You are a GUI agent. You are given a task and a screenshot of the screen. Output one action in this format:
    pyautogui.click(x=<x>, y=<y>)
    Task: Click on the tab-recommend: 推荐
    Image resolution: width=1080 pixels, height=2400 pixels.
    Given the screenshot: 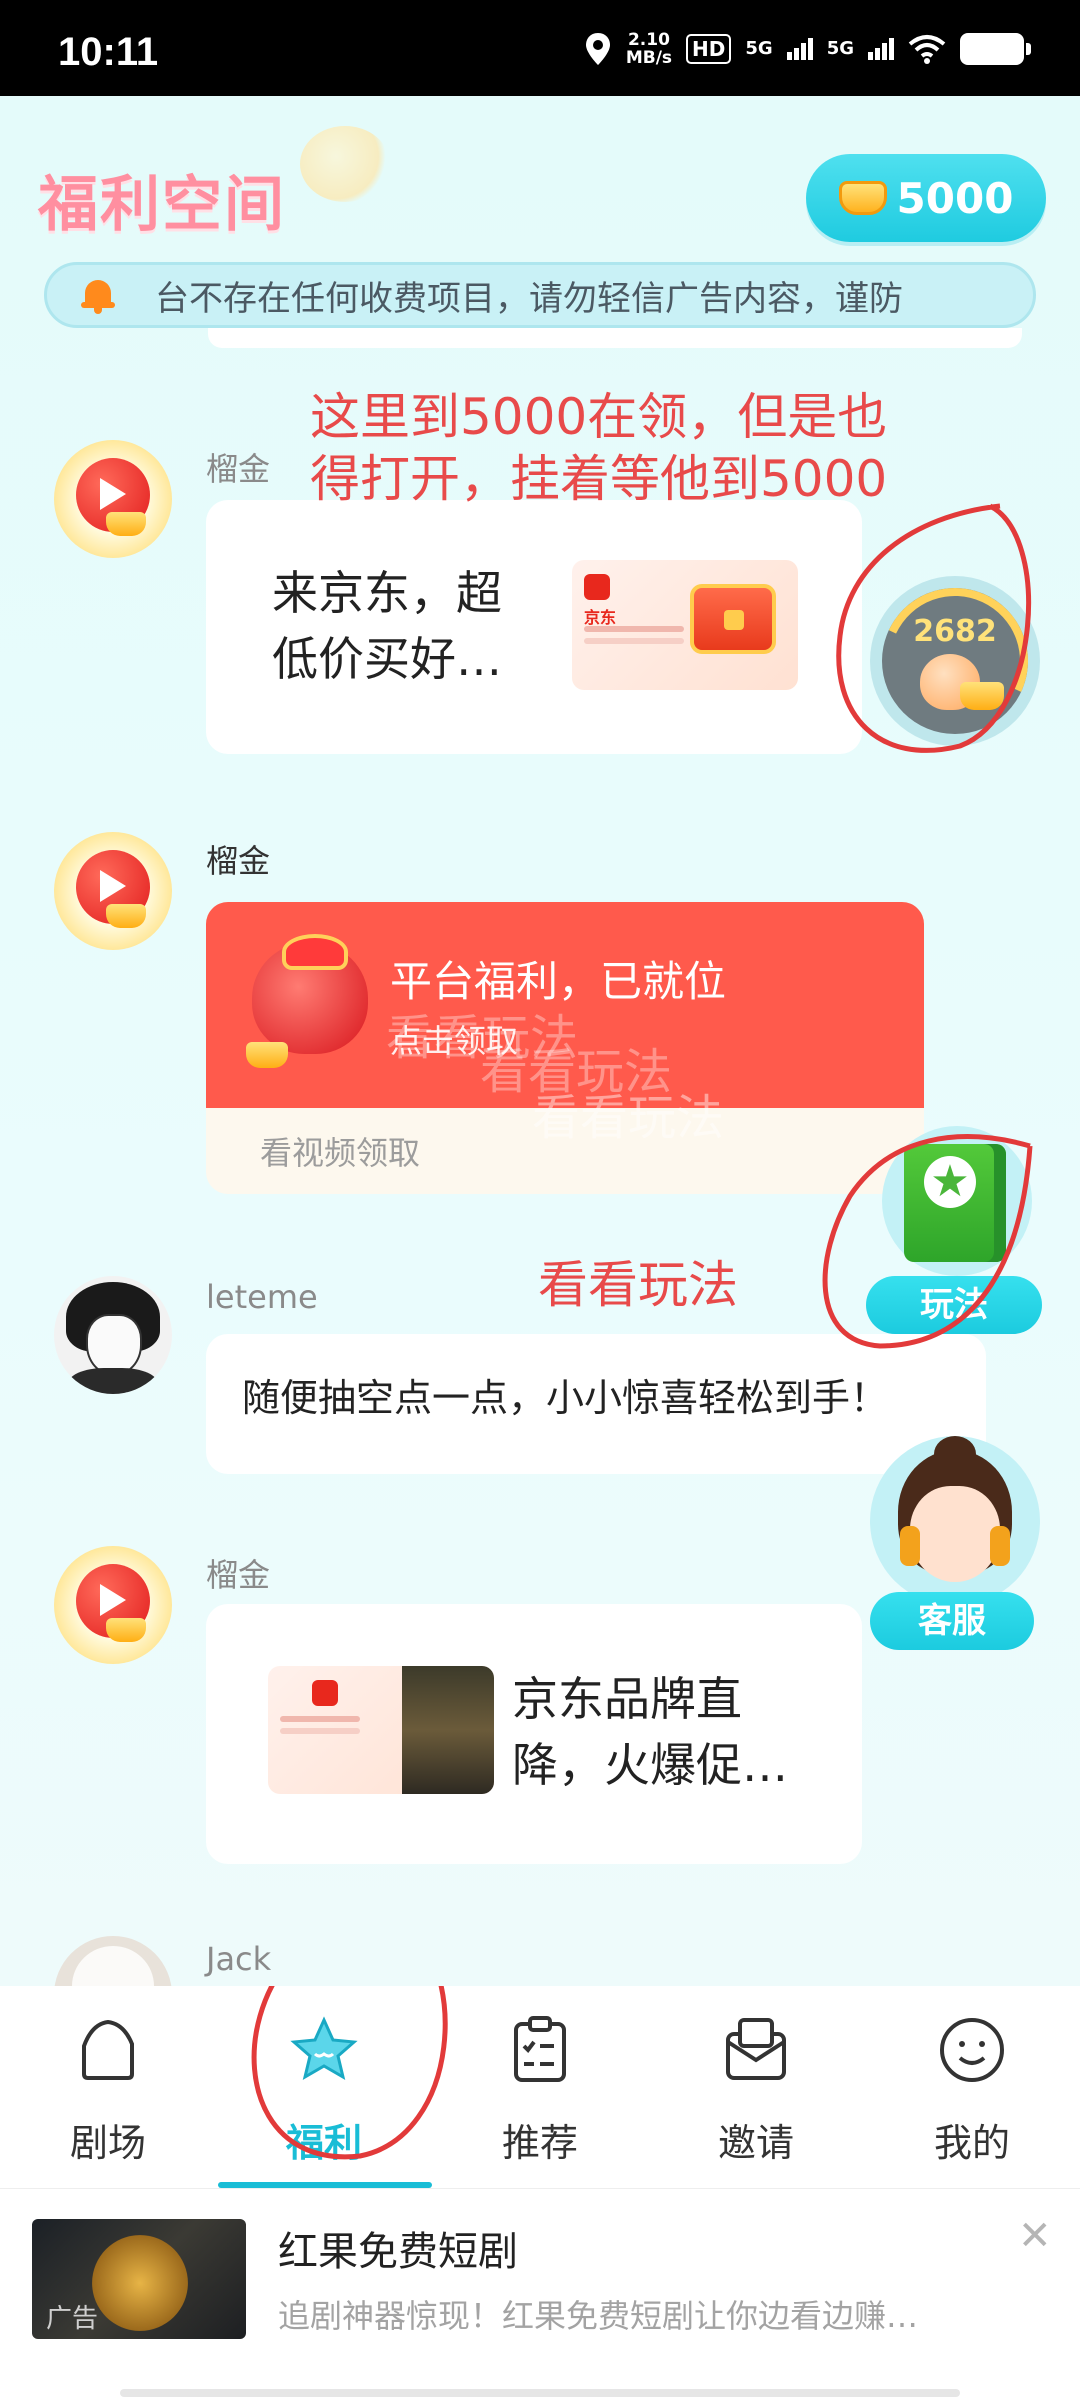 What is the action you would take?
    pyautogui.click(x=540, y=2087)
    